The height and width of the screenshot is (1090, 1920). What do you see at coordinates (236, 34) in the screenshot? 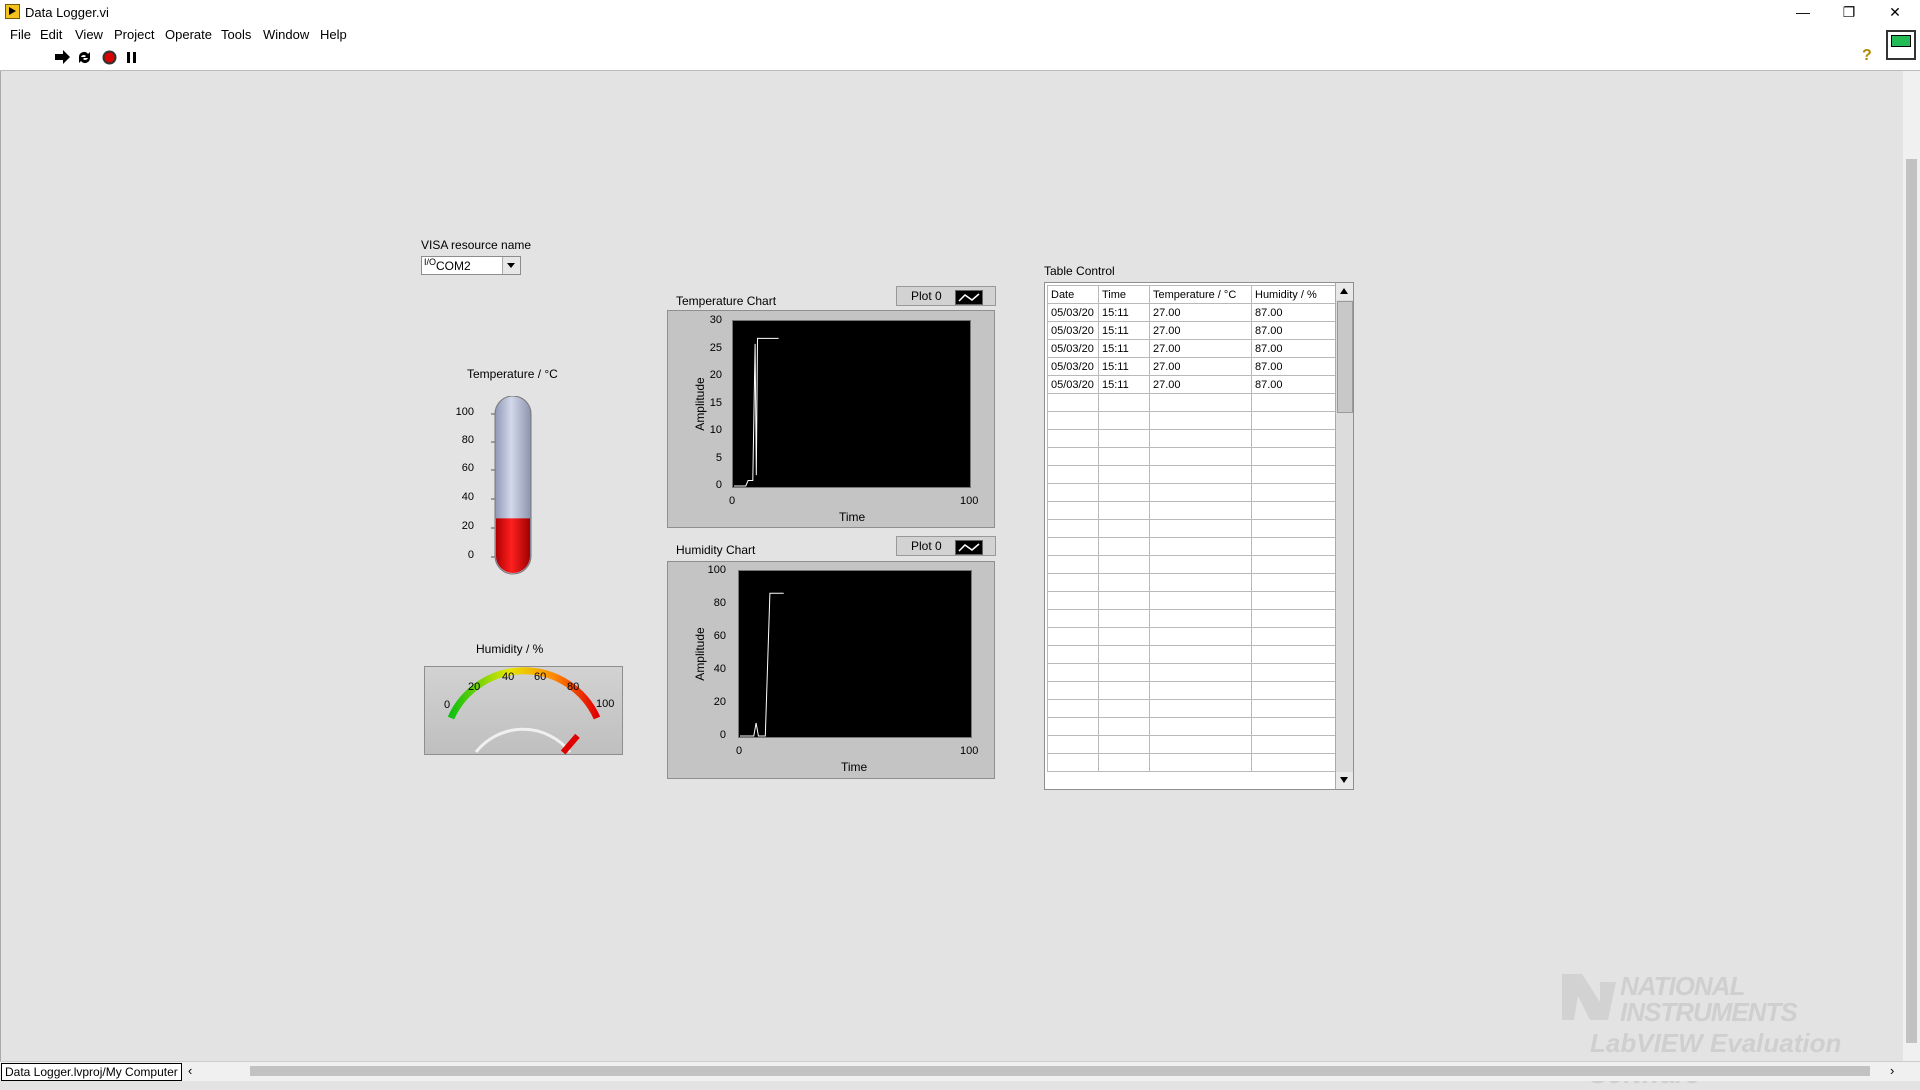
I see `menu-tools: Tools` at bounding box center [236, 34].